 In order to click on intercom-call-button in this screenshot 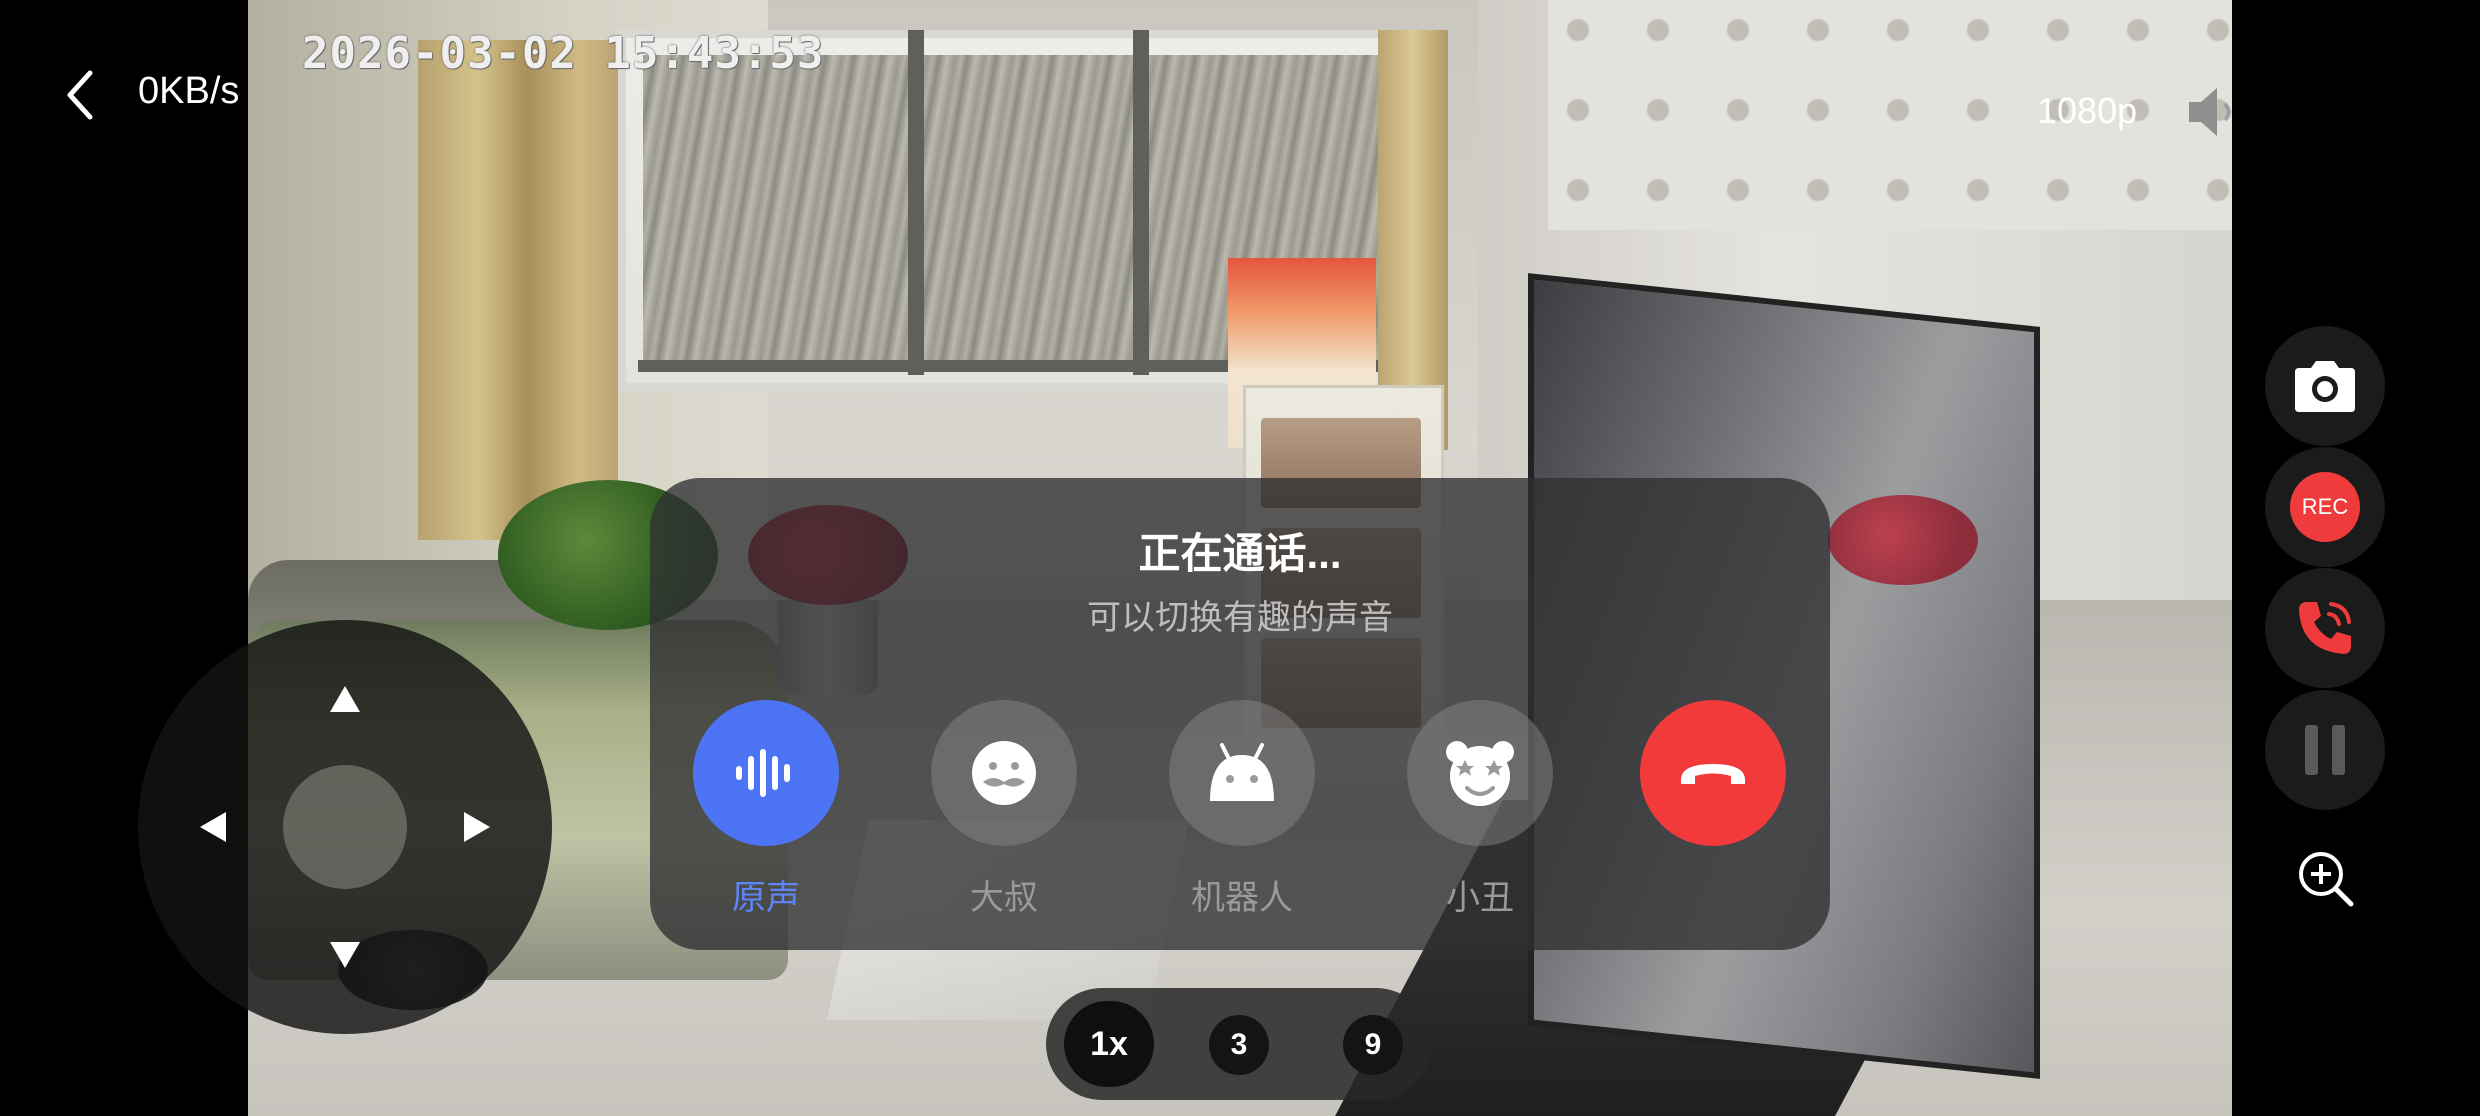, I will do `click(2325, 628)`.